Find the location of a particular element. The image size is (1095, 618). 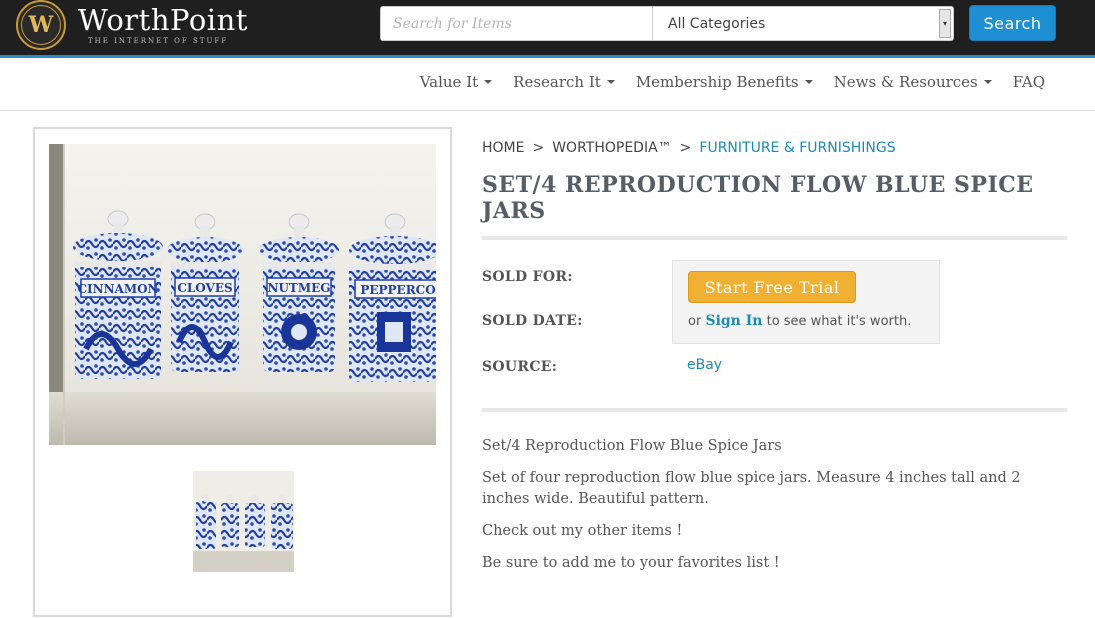

nav-research-it: Research It is located at coordinates (564, 82).